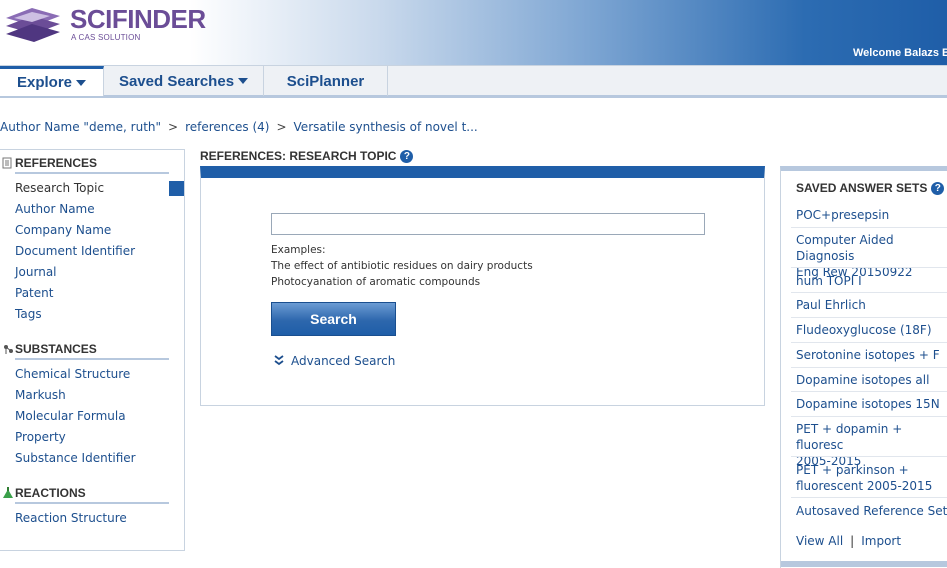  I want to click on tab-explore-label: Explore, so click(44, 82).